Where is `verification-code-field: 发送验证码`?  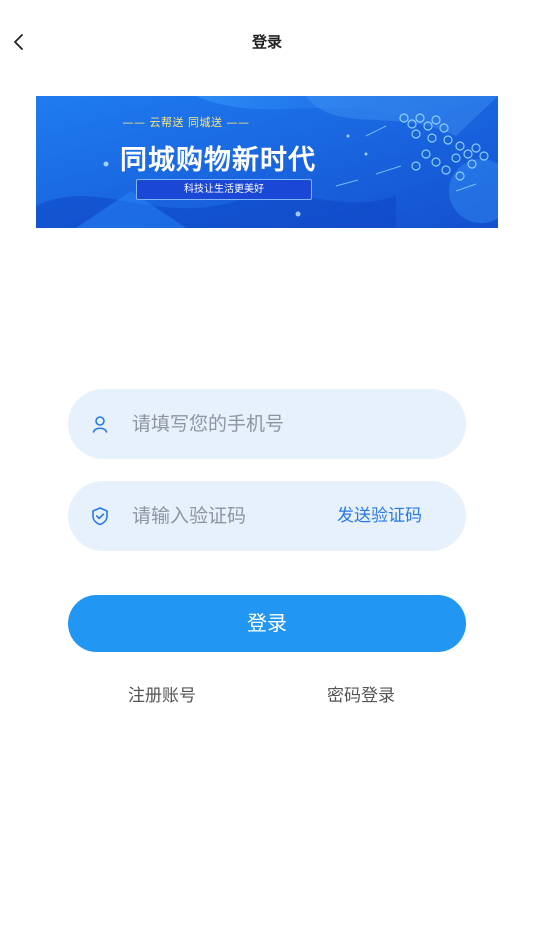 verification-code-field: 发送验证码 is located at coordinates (267, 516).